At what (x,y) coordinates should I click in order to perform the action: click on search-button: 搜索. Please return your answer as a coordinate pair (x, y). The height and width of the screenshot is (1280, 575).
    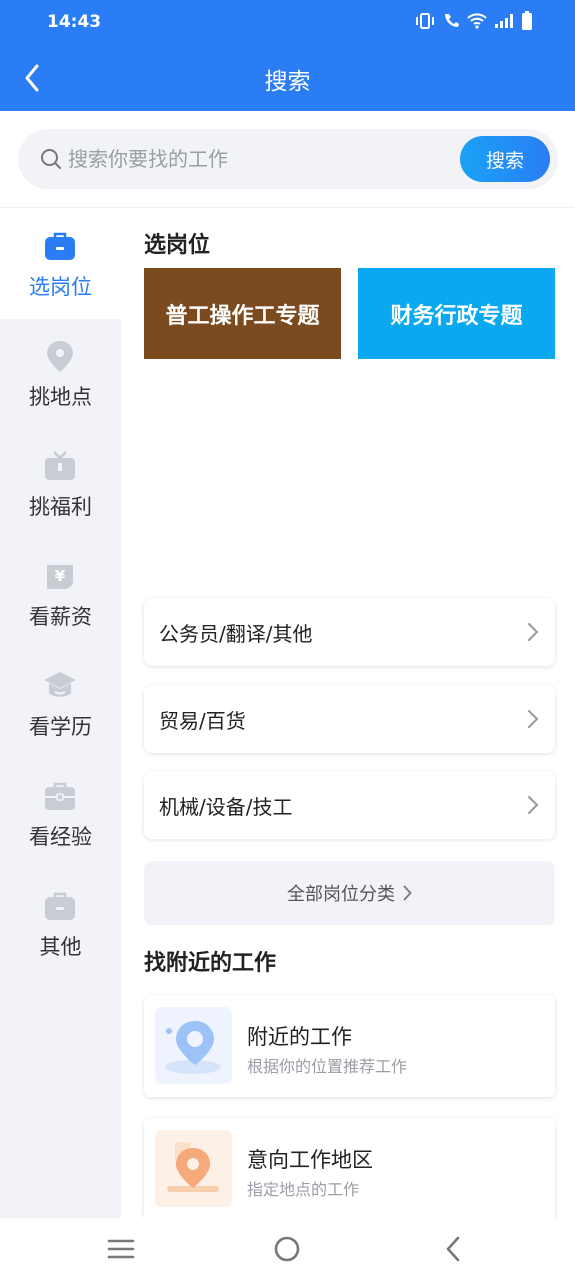
    Looking at the image, I should click on (505, 159).